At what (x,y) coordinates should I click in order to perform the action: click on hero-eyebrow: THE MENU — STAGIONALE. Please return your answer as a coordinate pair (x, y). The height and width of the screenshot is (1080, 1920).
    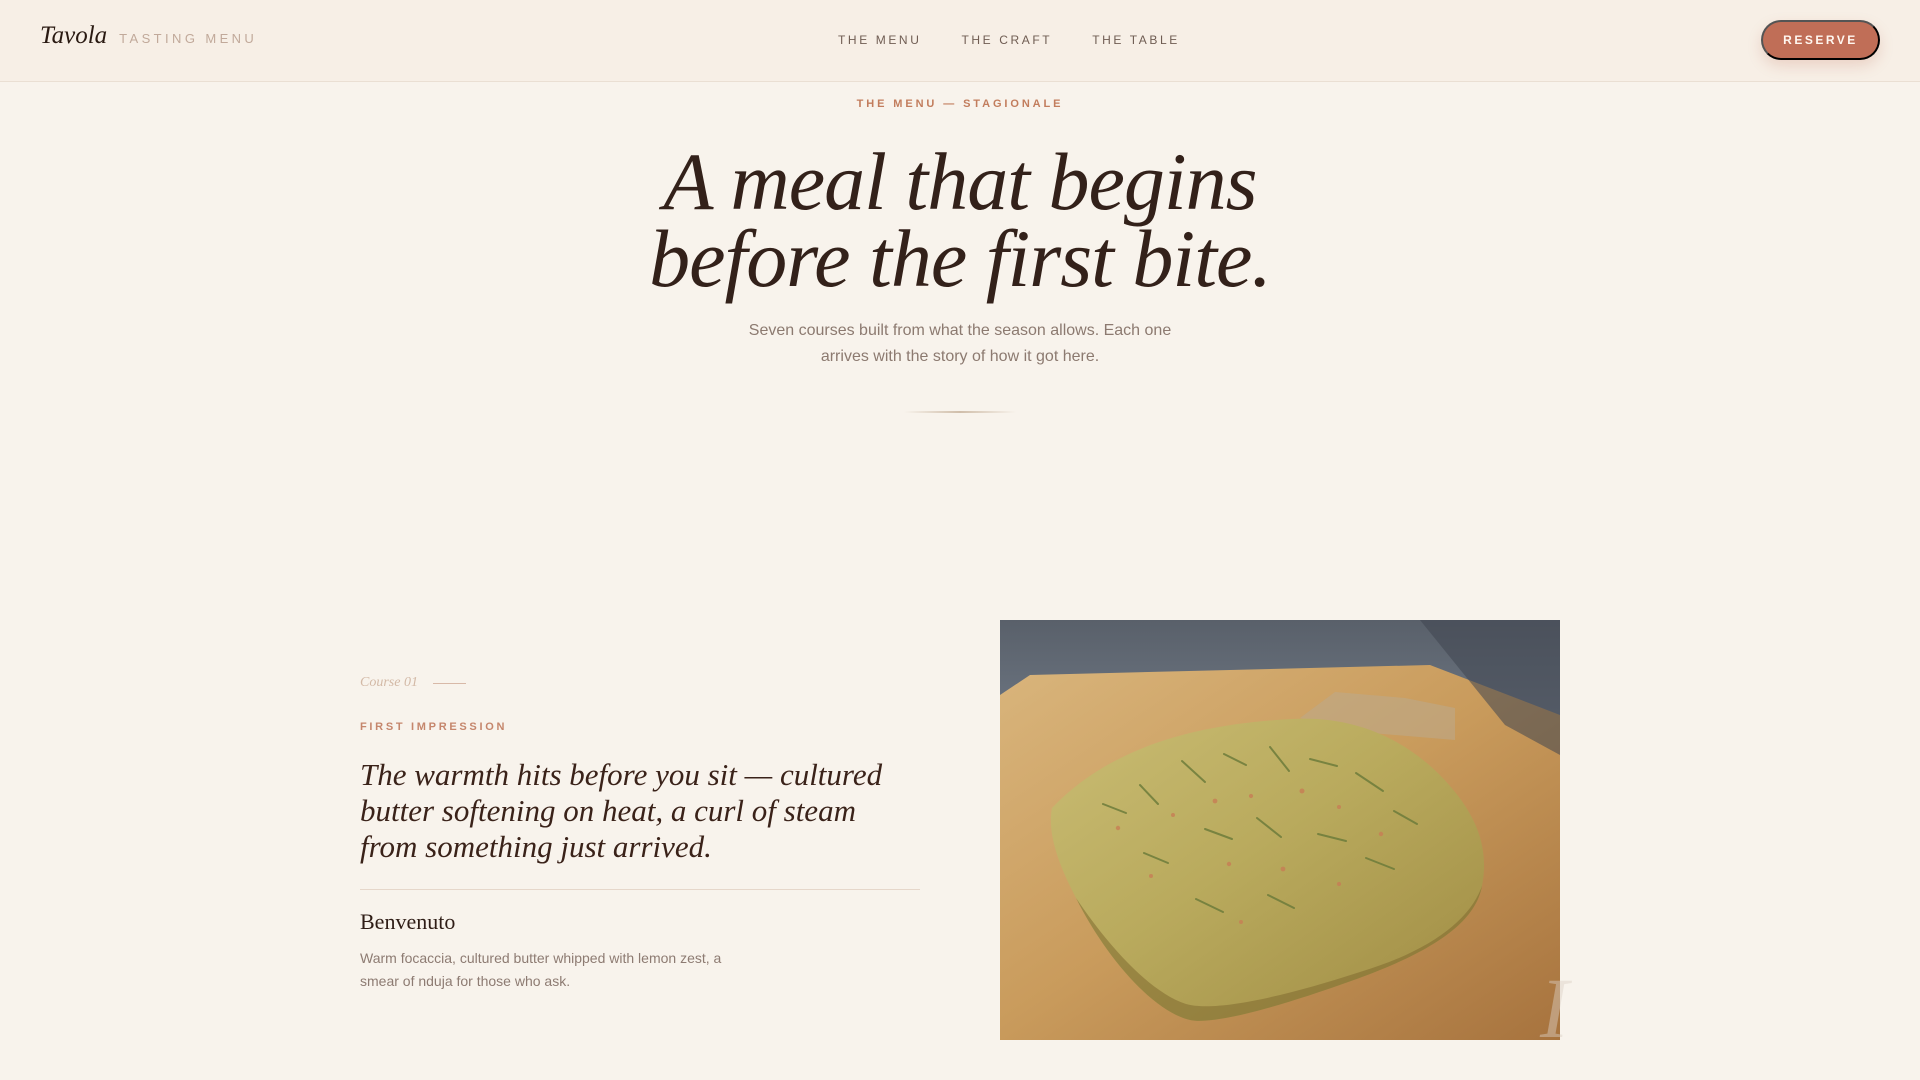
    Looking at the image, I should click on (960, 104).